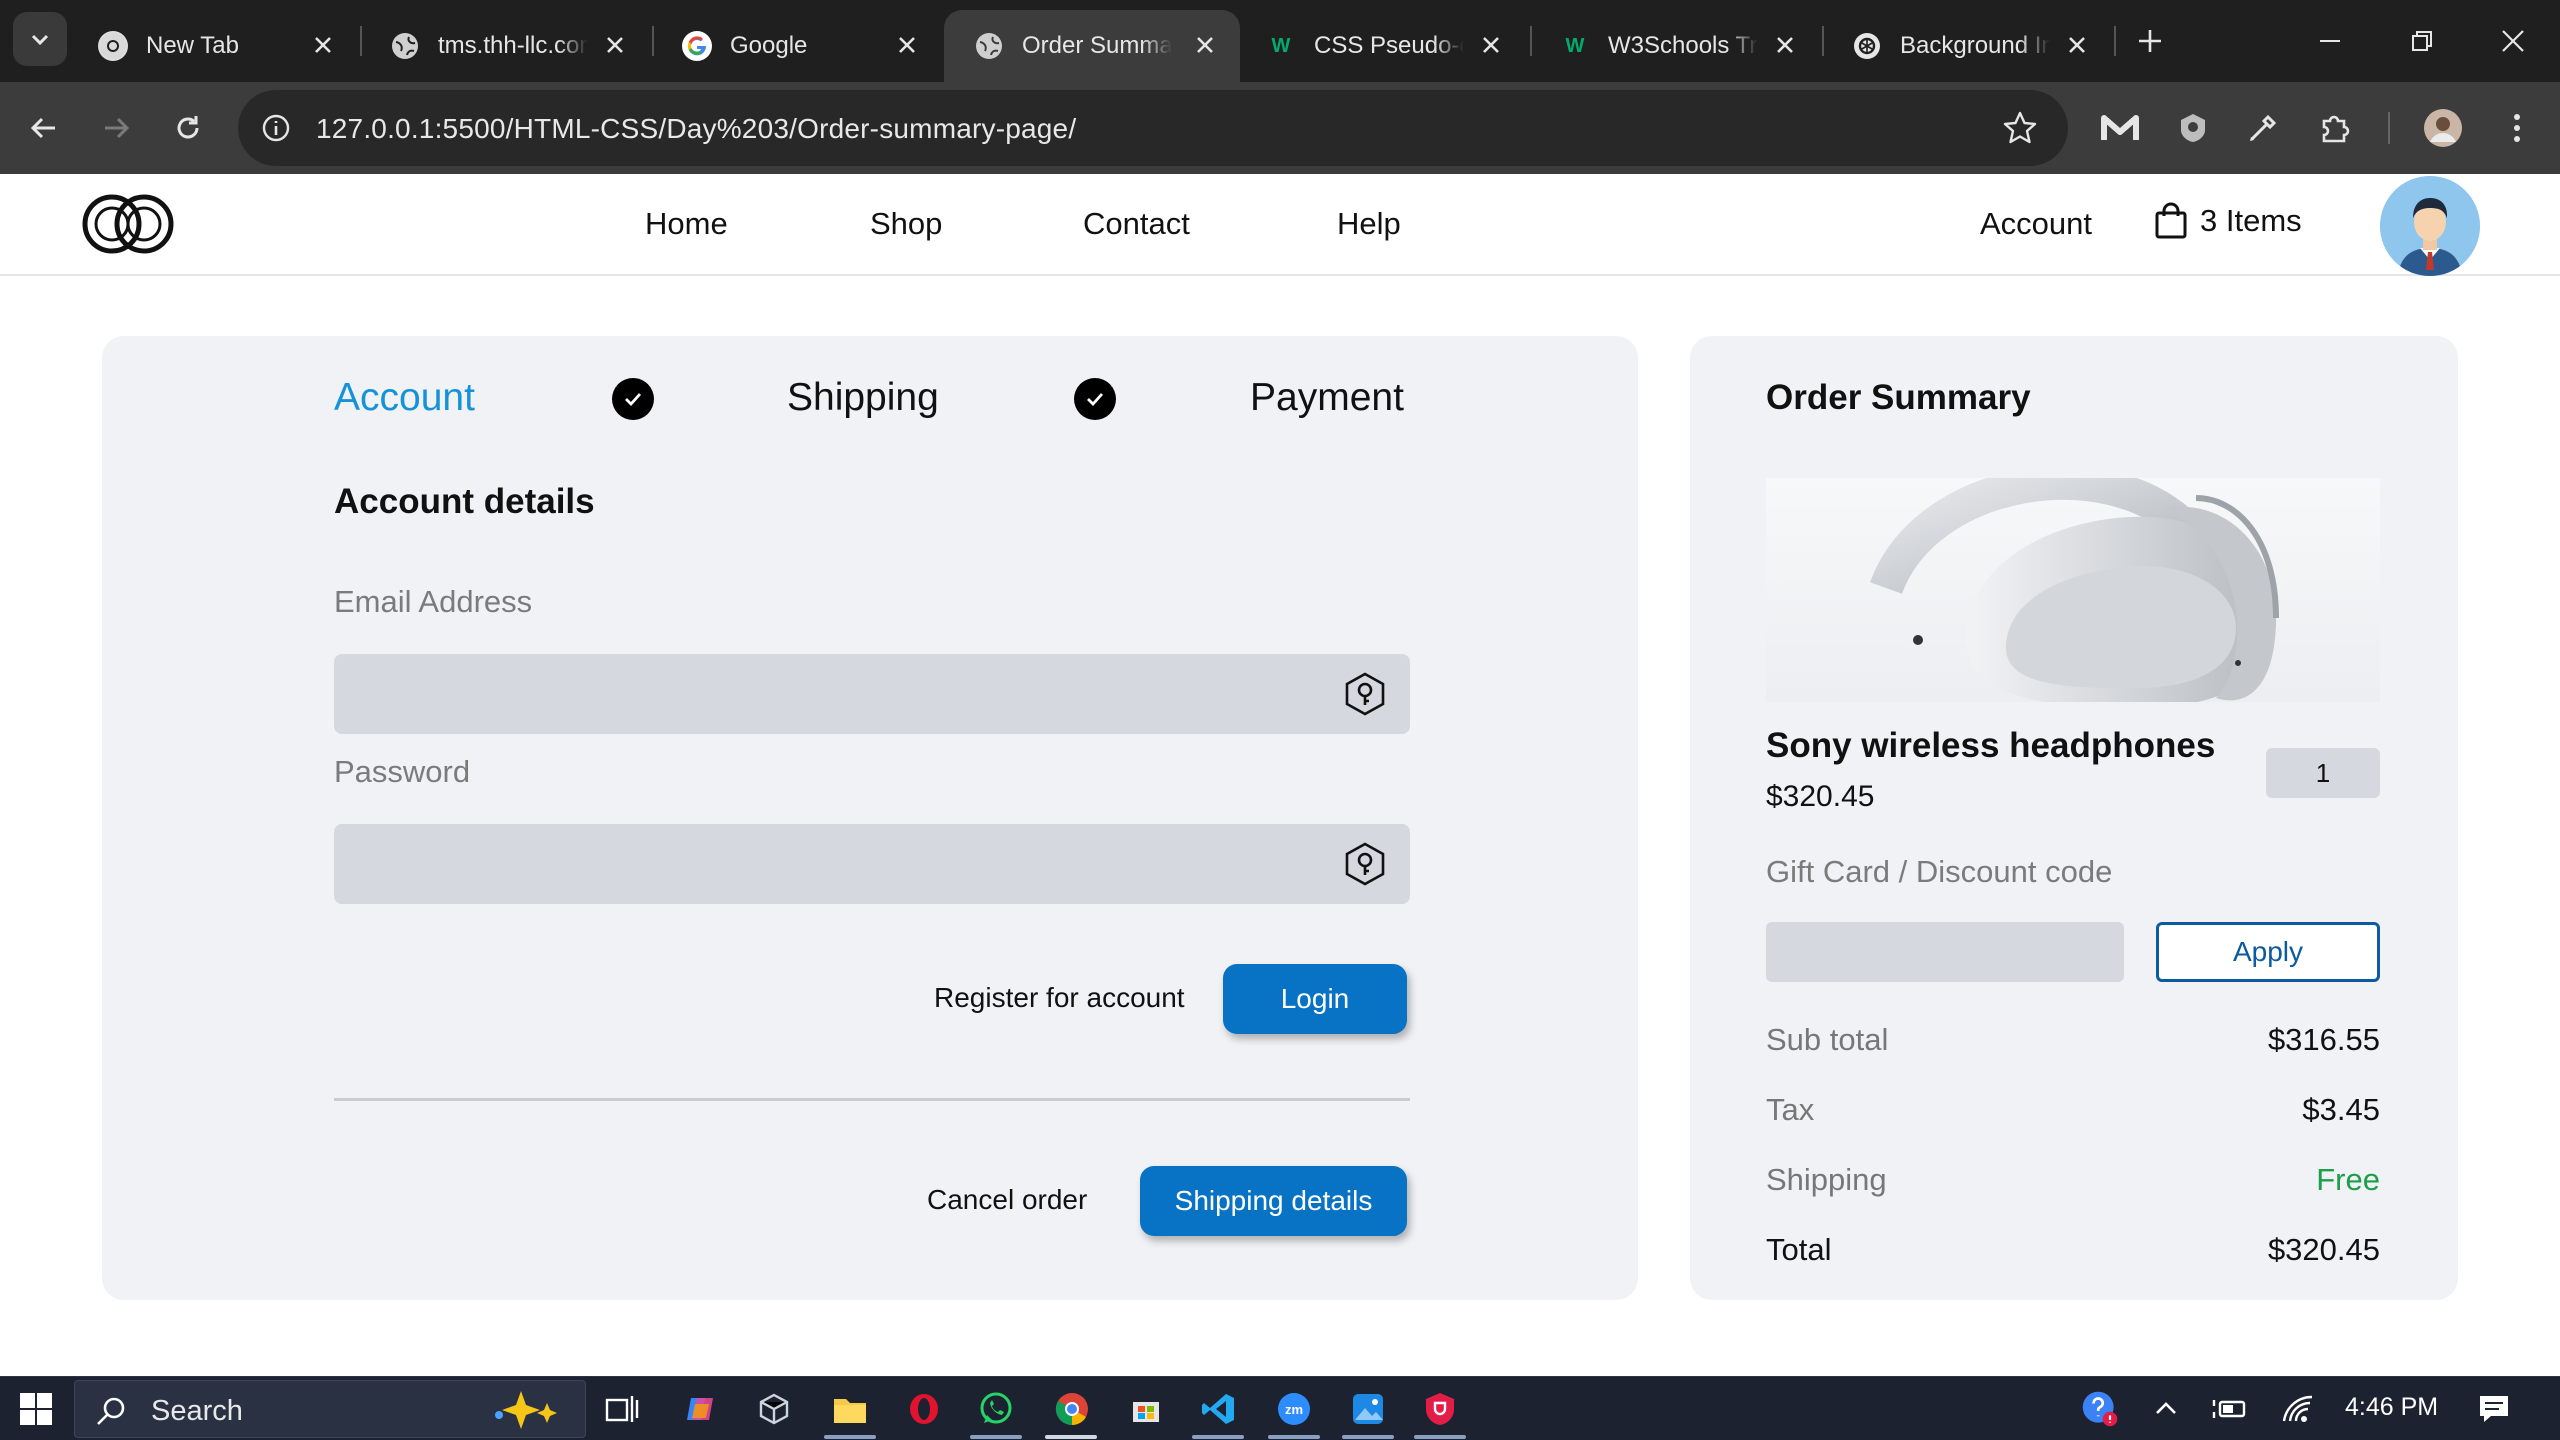  Describe the element at coordinates (2391, 1407) in the screenshot. I see `clock-time: 4:46 PM` at that location.